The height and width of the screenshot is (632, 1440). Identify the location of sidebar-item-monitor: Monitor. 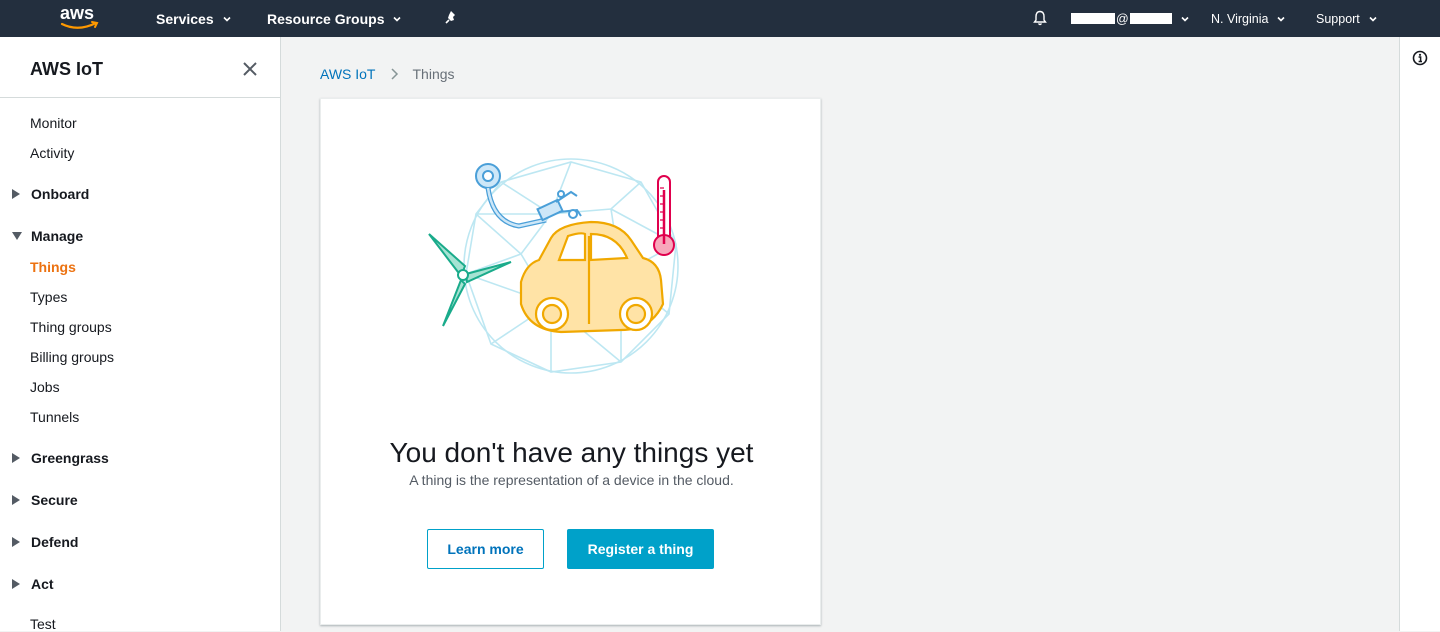
(53, 123).